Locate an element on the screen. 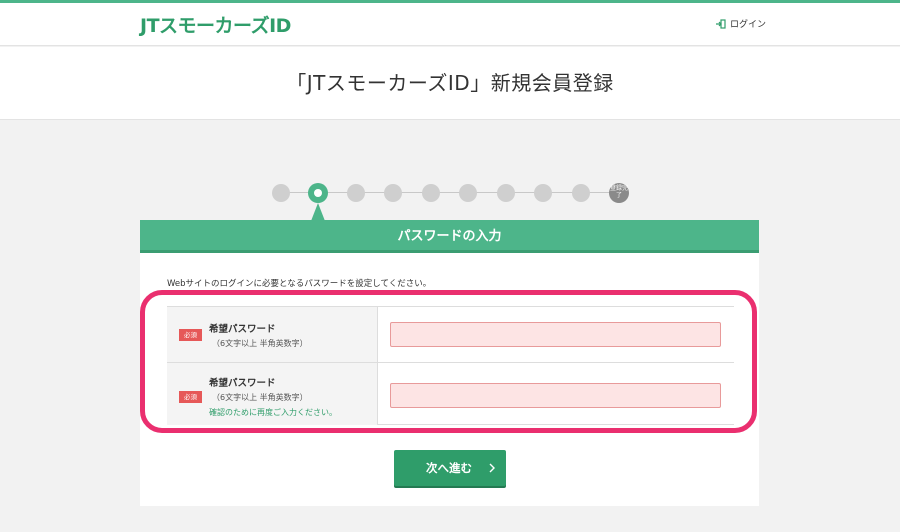 This screenshot has height=532, width=900. step-2-current is located at coordinates (318, 193).